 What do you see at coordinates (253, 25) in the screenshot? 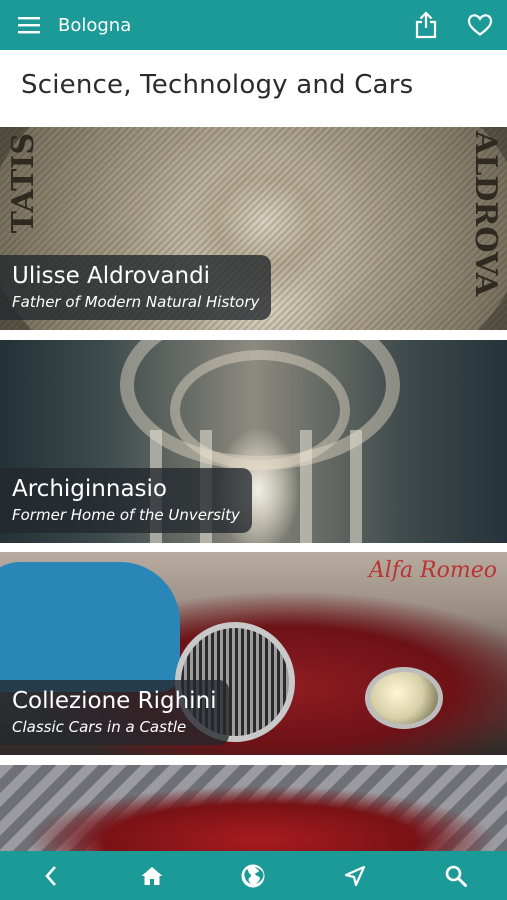
I see `top-app-bar: Bologna` at bounding box center [253, 25].